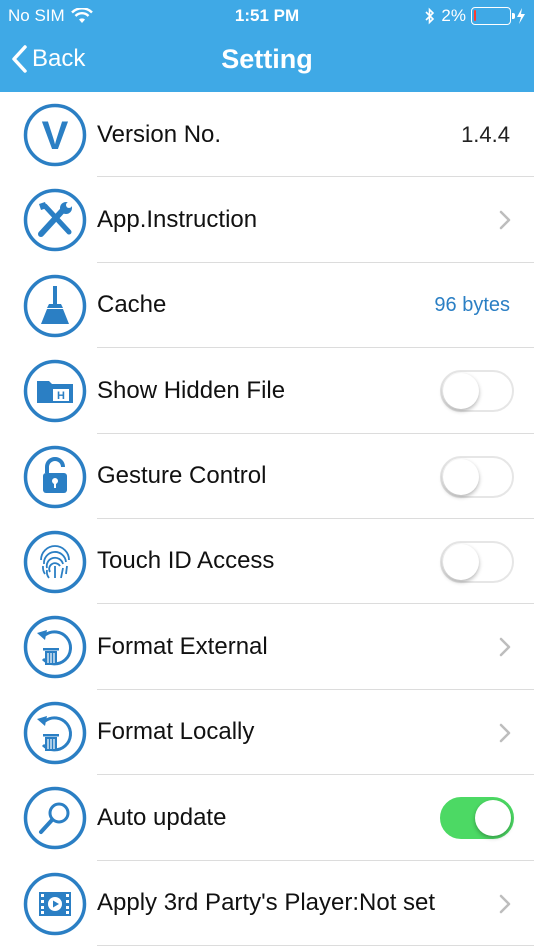  I want to click on charging-bolt-icon, so click(521, 16).